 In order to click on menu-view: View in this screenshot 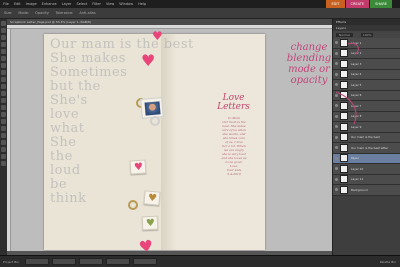, I will do `click(110, 4)`.